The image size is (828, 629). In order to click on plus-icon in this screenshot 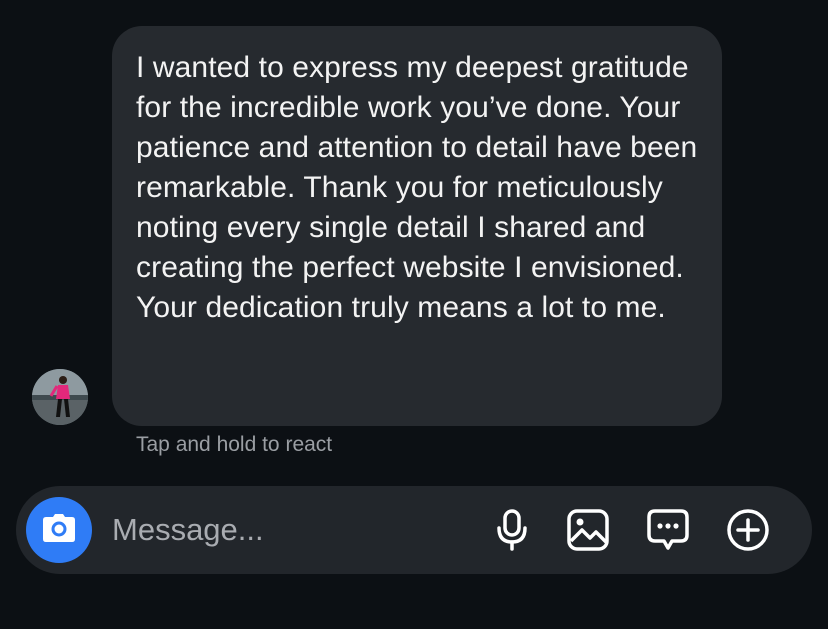, I will do `click(748, 530)`.